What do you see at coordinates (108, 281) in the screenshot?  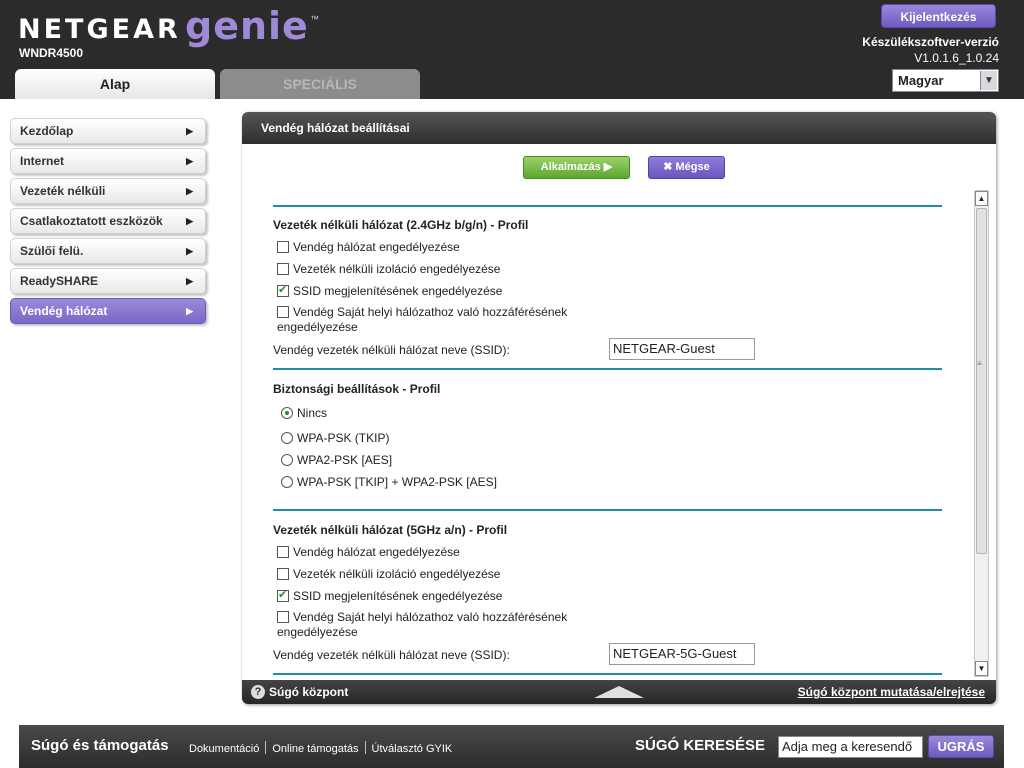 I see `sidebar-item-readyshare: ReadySHARE ▶` at bounding box center [108, 281].